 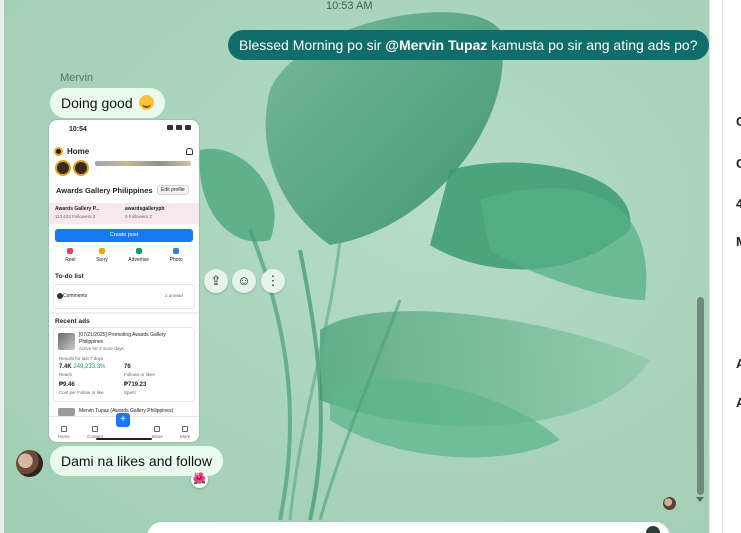 I want to click on message-text: kamusta po sir ang ating ads po?, so click(x=592, y=45).